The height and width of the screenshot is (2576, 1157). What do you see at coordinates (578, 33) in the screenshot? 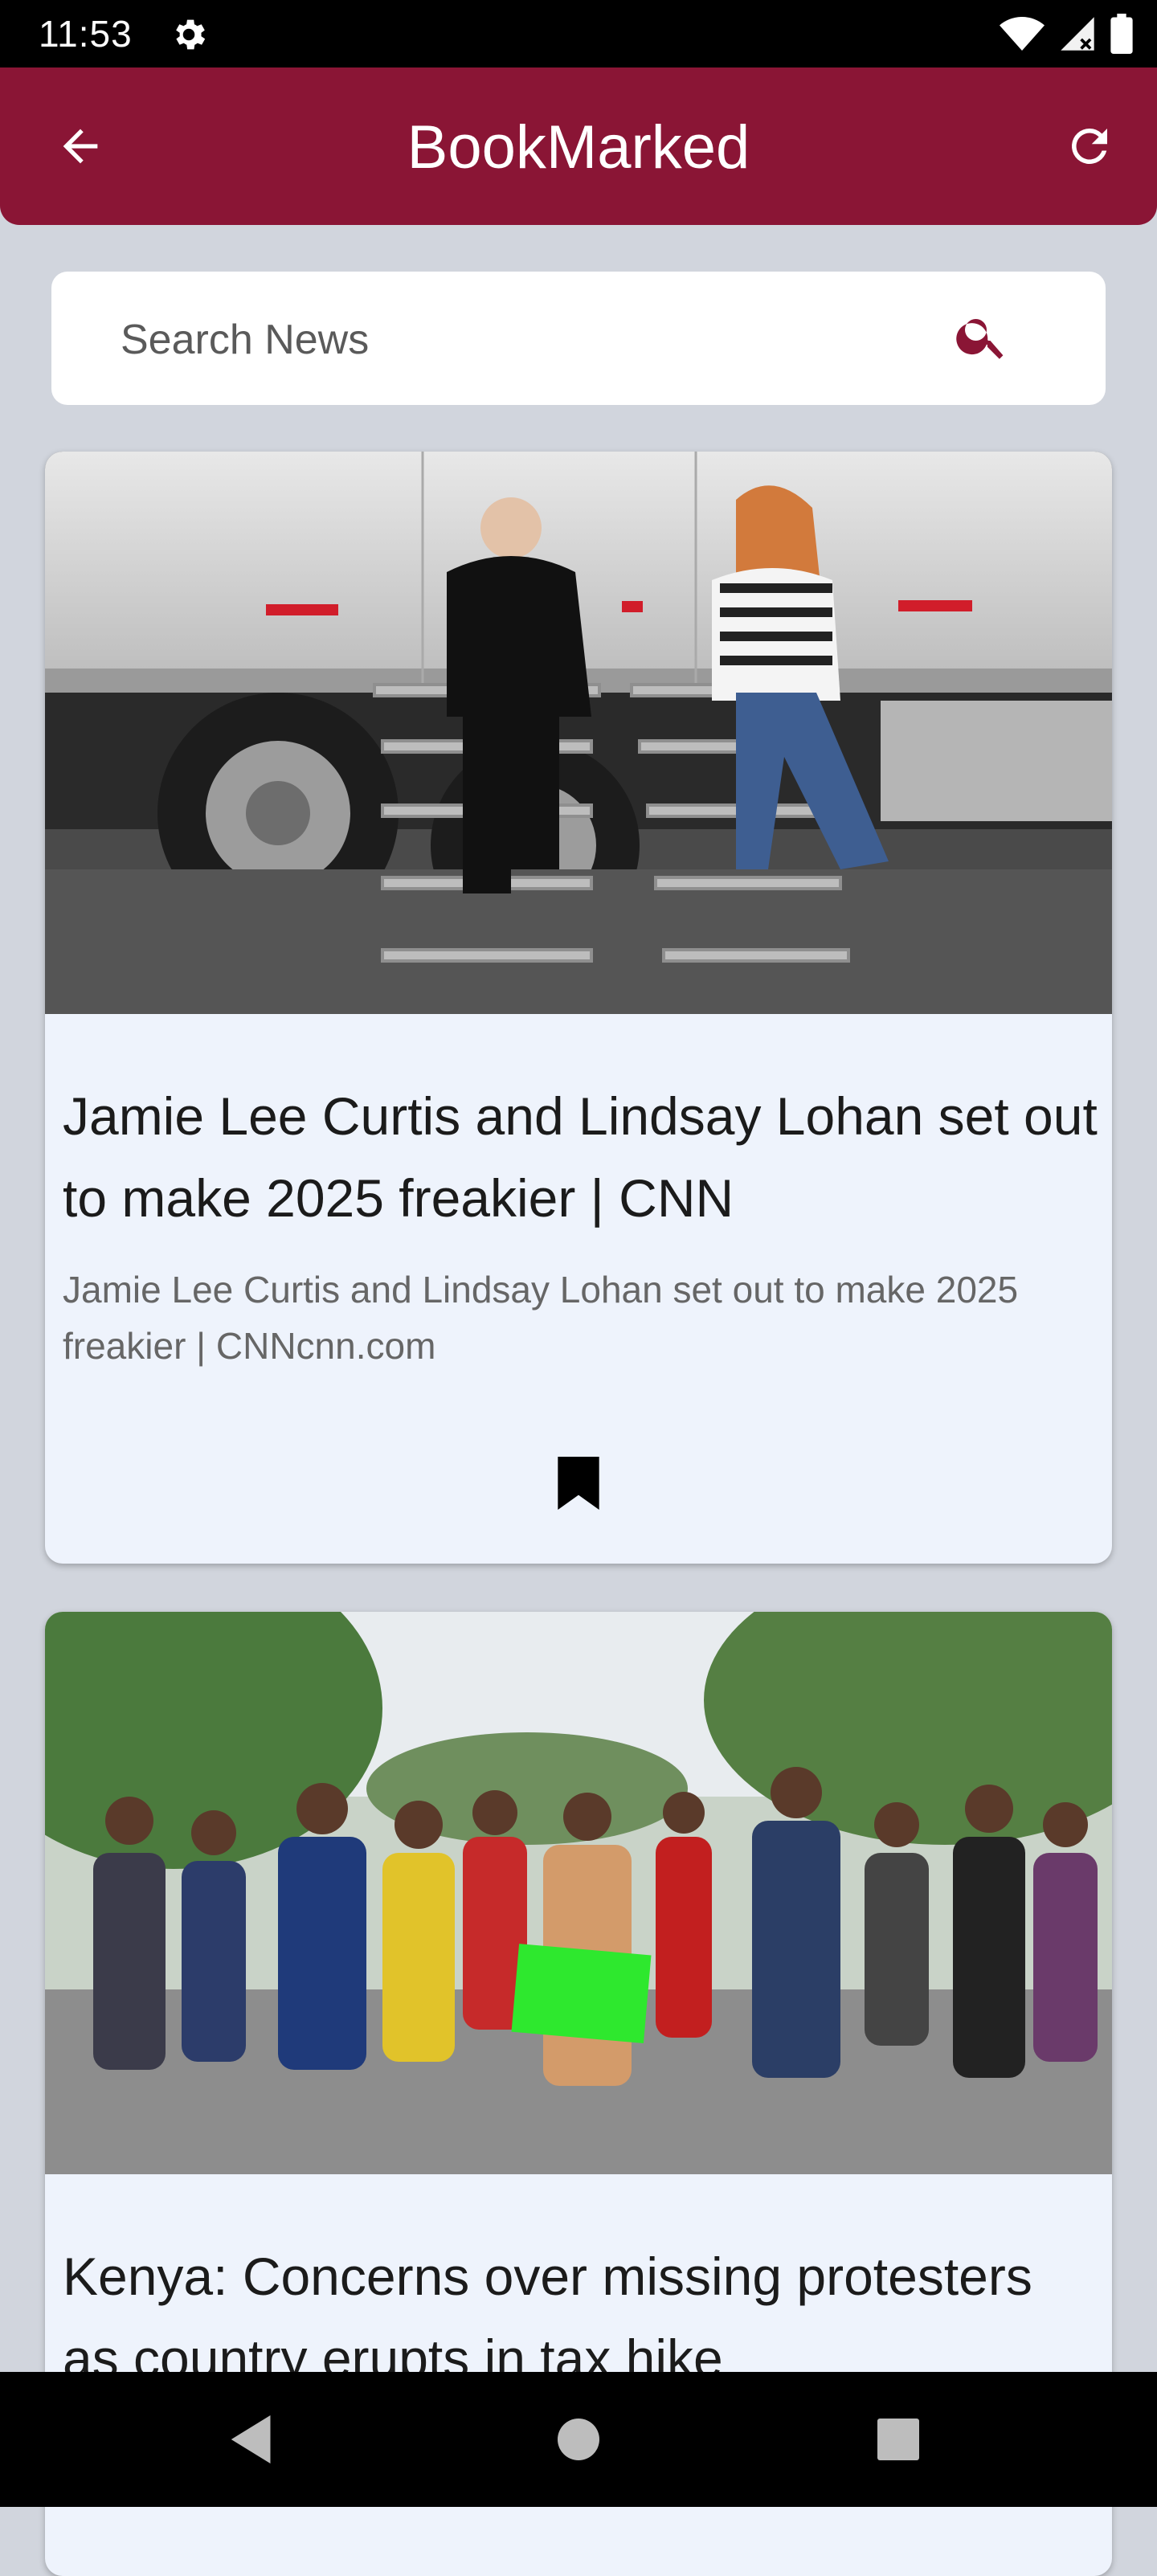
I see `status-bar: 11:53` at bounding box center [578, 33].